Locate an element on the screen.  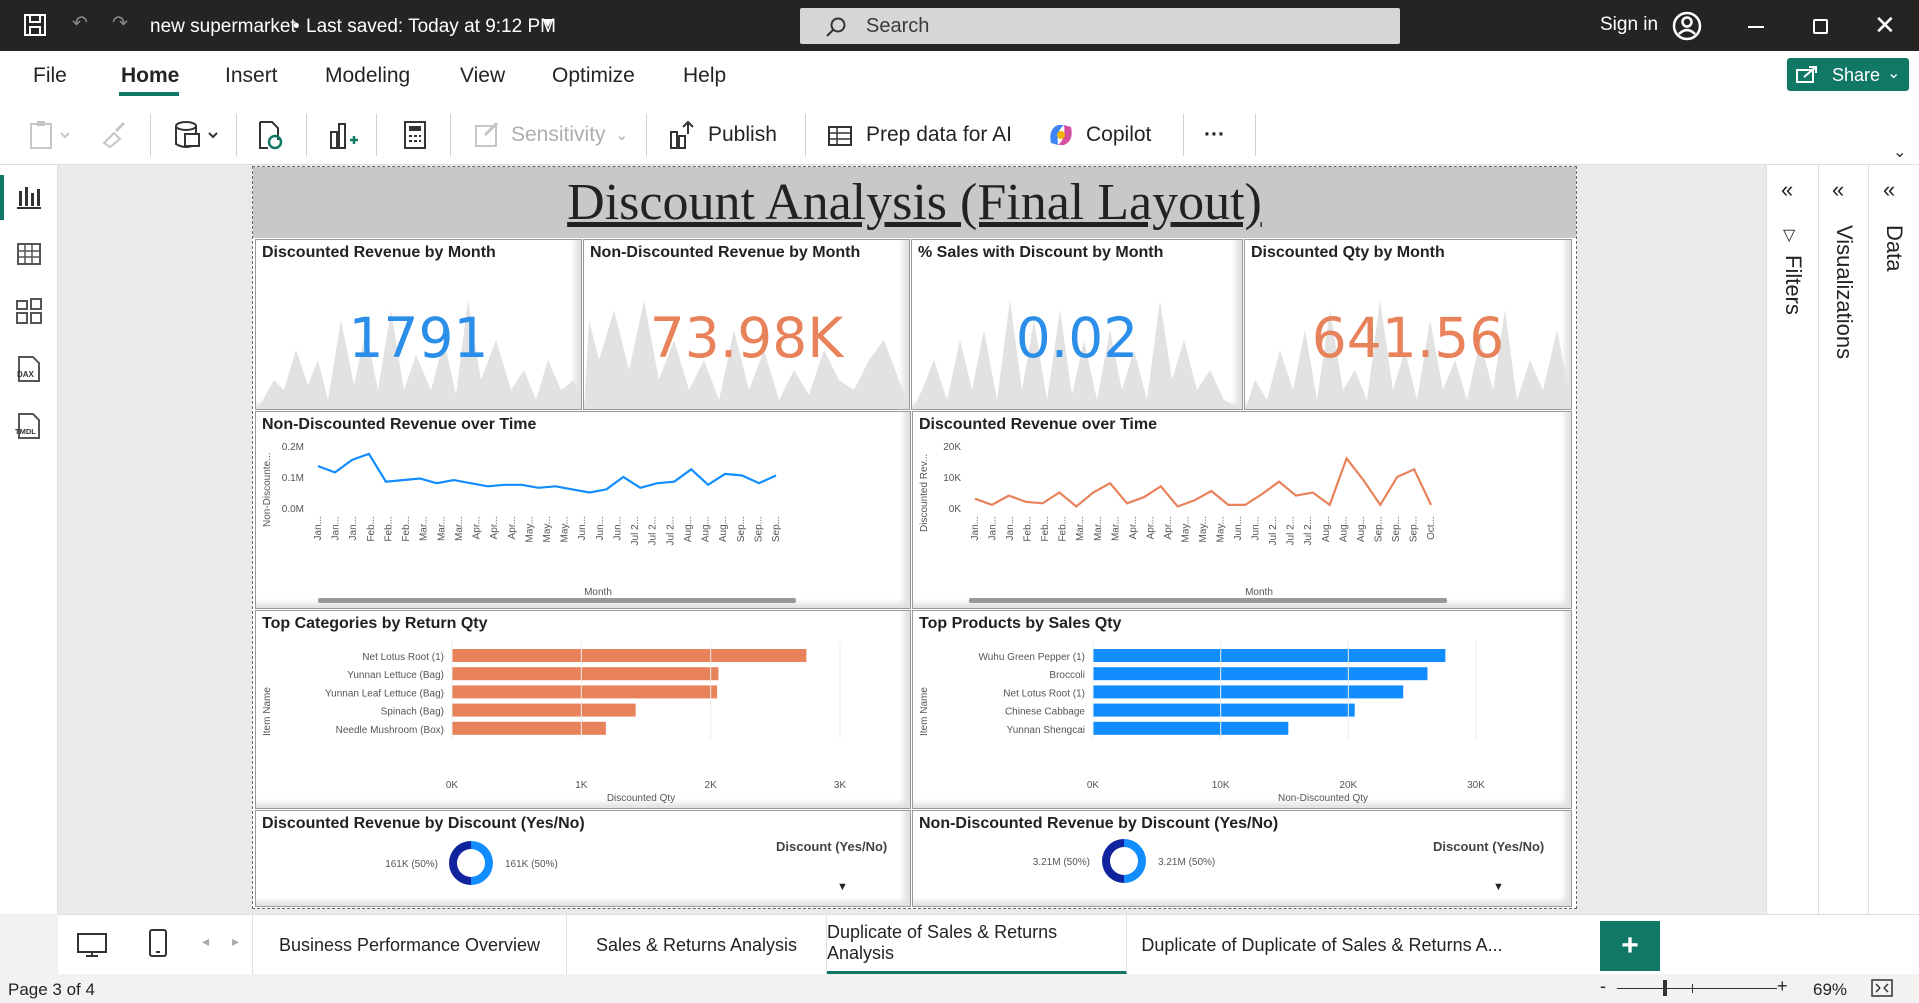
new-visual-button is located at coordinates (343, 134).